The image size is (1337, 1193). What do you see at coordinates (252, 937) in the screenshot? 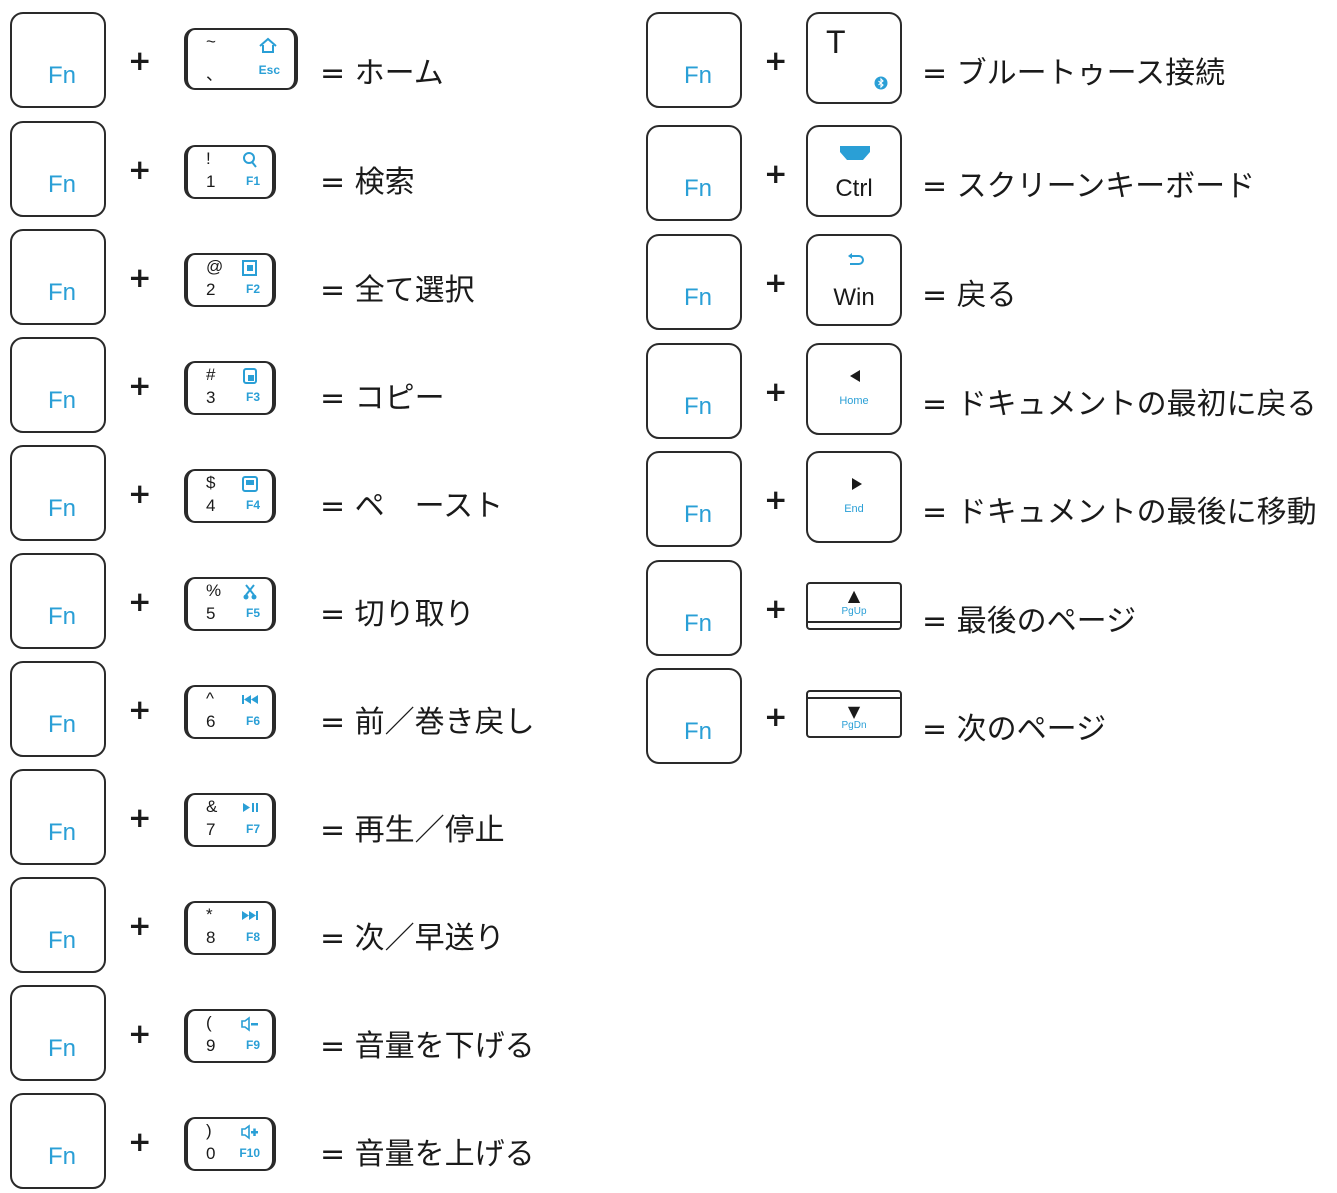
I see `key-function-label: F8` at bounding box center [252, 937].